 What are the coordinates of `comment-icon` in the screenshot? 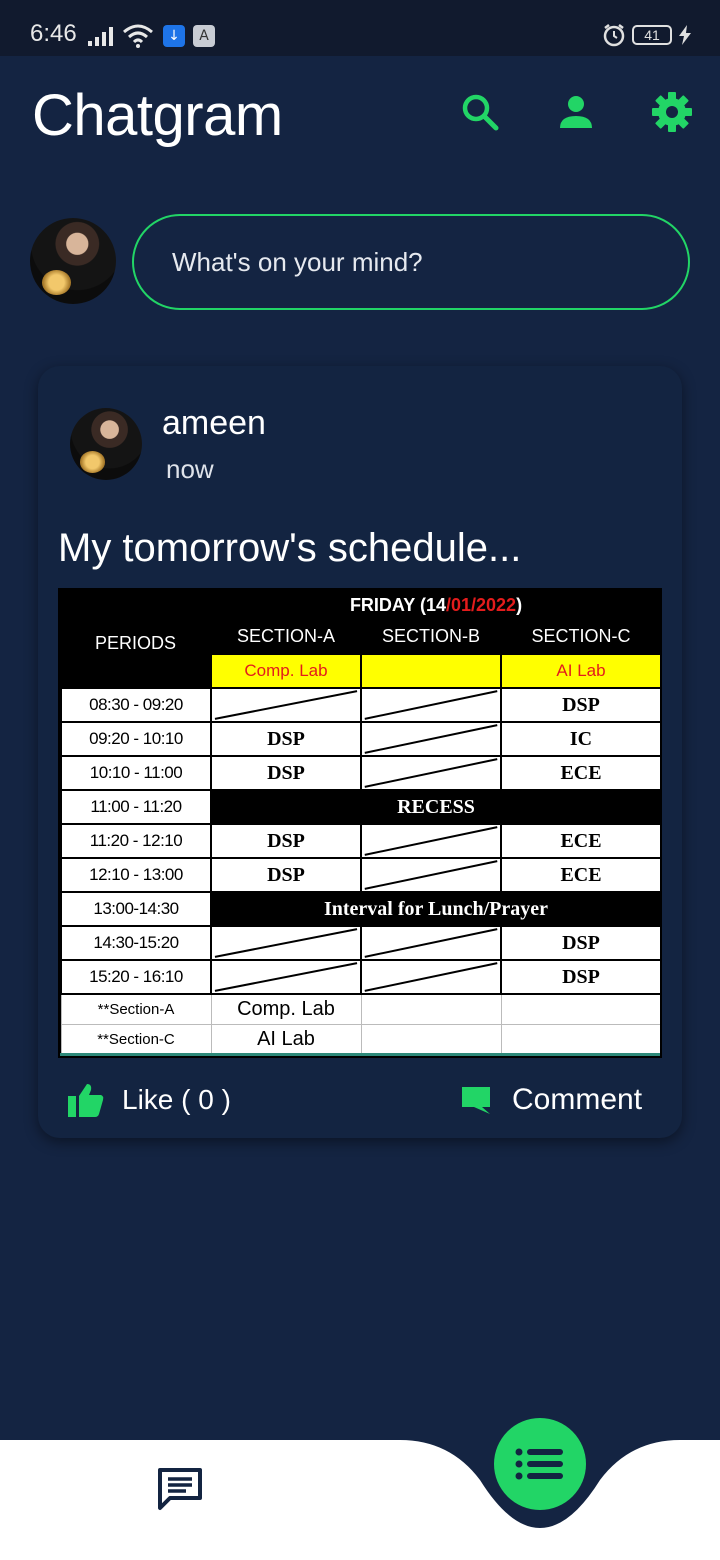 It's located at (476, 1100).